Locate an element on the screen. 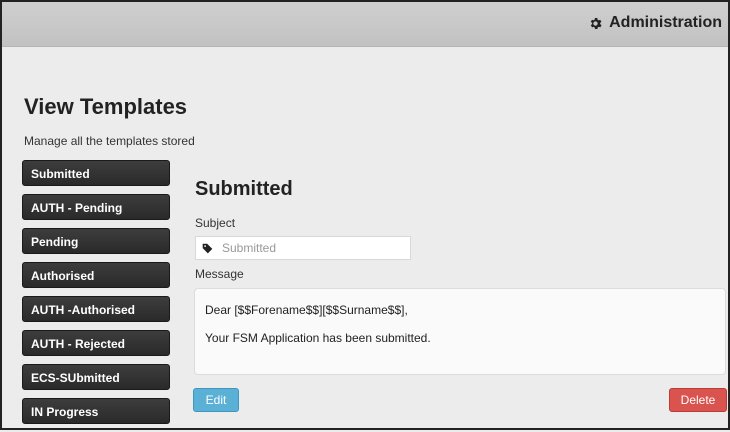 The height and width of the screenshot is (432, 730). administration-menu: Administration is located at coordinates (655, 23).